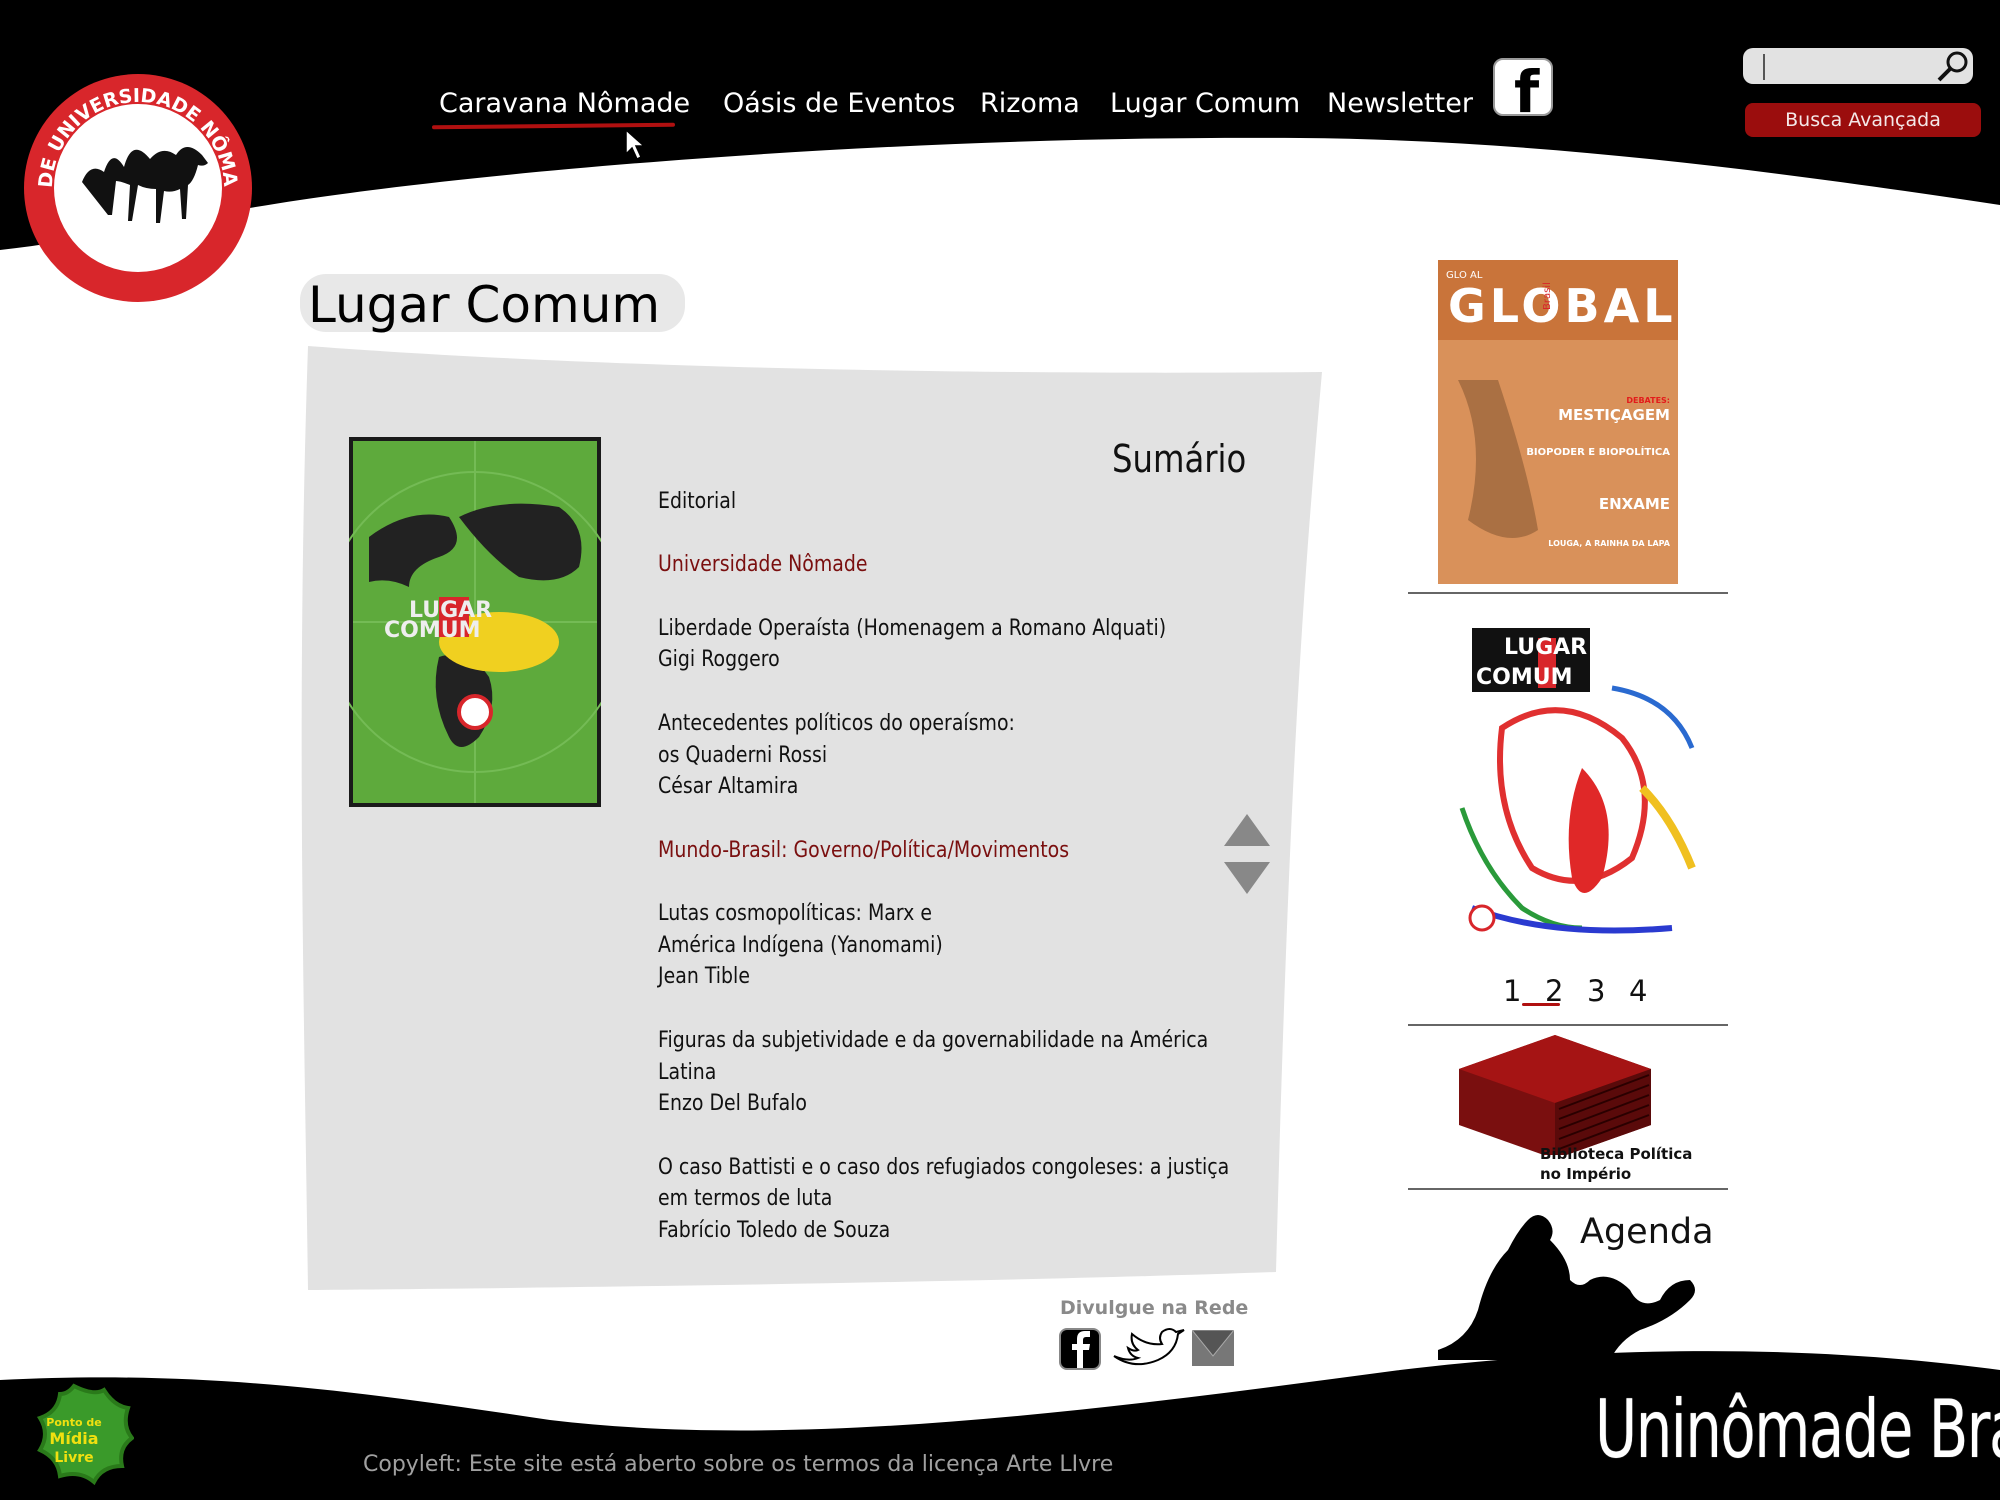  I want to click on global-cover-subtitle: Brasil, so click(1547, 296).